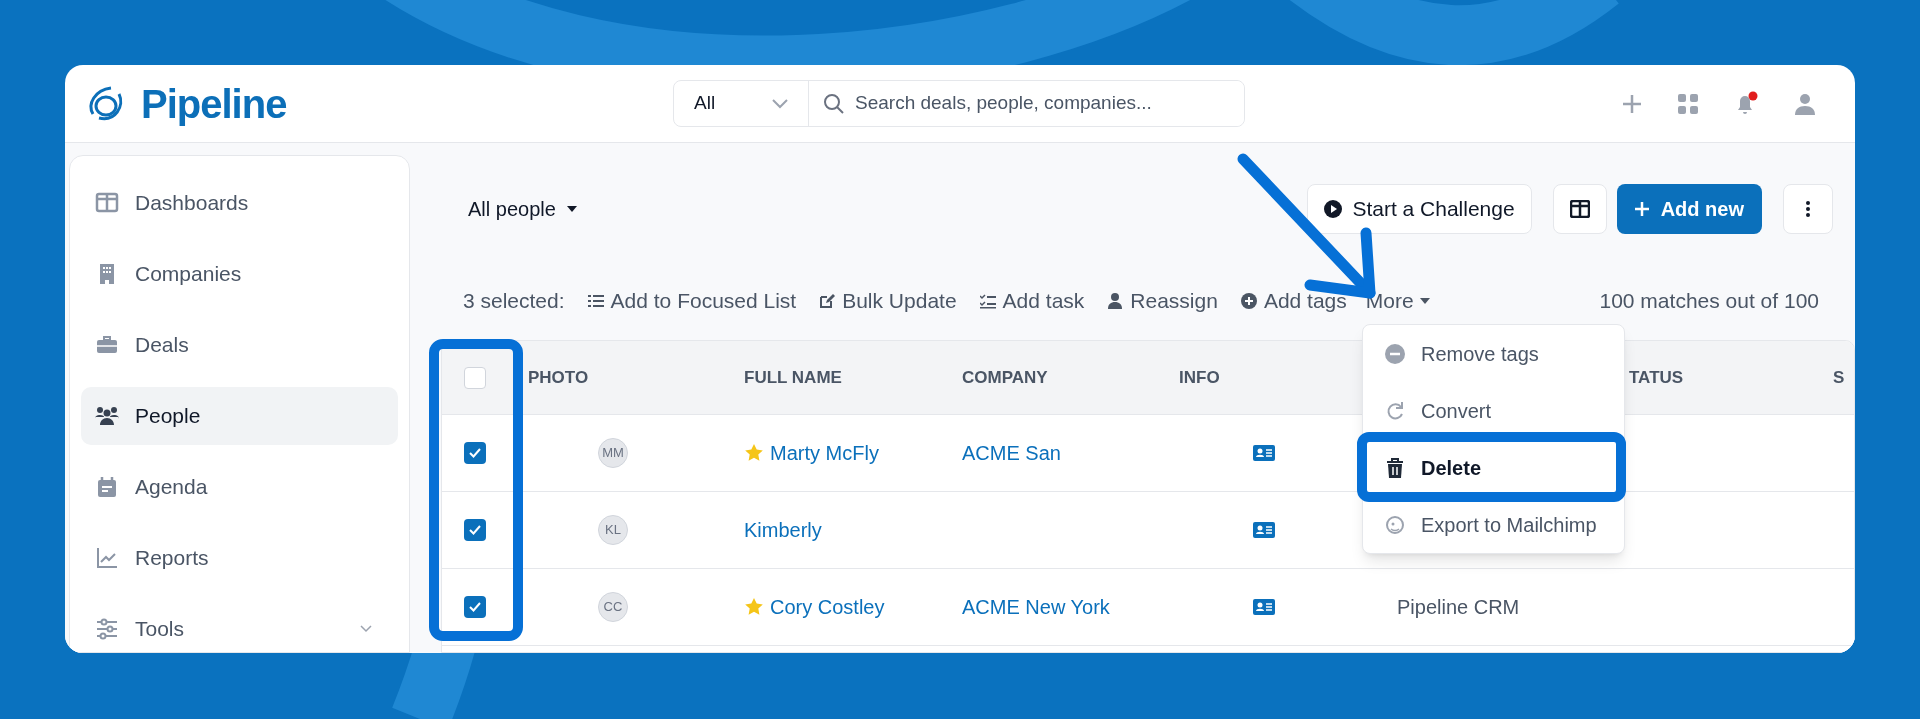  Describe the element at coordinates (1395, 410) in the screenshot. I see `refresh-icon` at that location.